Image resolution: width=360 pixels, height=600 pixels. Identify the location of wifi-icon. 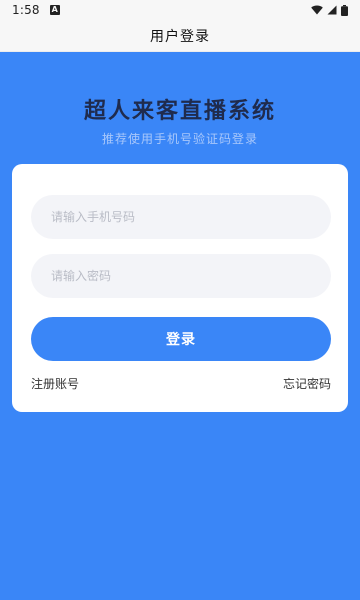
(317, 10).